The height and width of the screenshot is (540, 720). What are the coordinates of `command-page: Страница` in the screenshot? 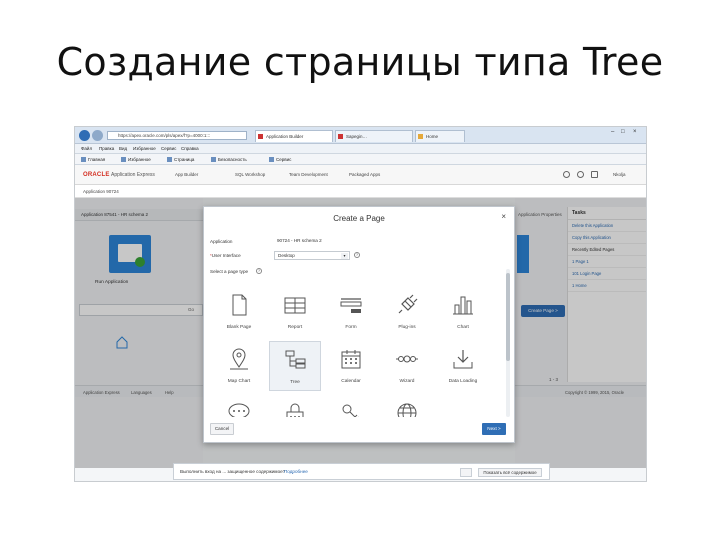 It's located at (180, 160).